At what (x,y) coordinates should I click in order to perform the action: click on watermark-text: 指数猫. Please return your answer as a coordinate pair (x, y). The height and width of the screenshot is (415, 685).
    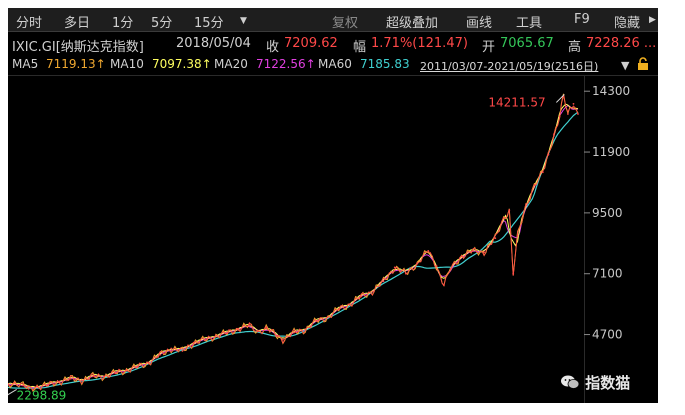
    Looking at the image, I should click on (608, 383).